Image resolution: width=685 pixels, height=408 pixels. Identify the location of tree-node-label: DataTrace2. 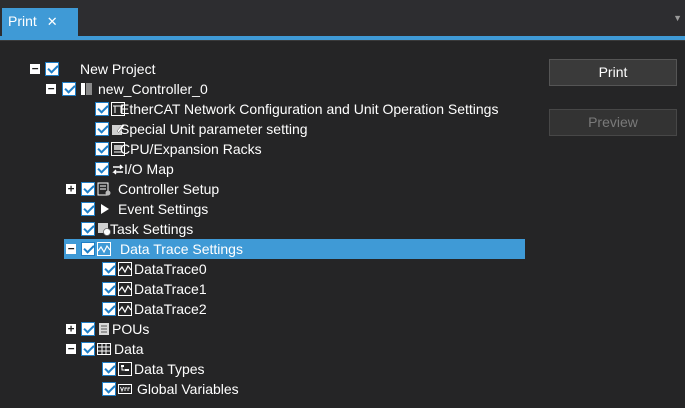
(170, 309).